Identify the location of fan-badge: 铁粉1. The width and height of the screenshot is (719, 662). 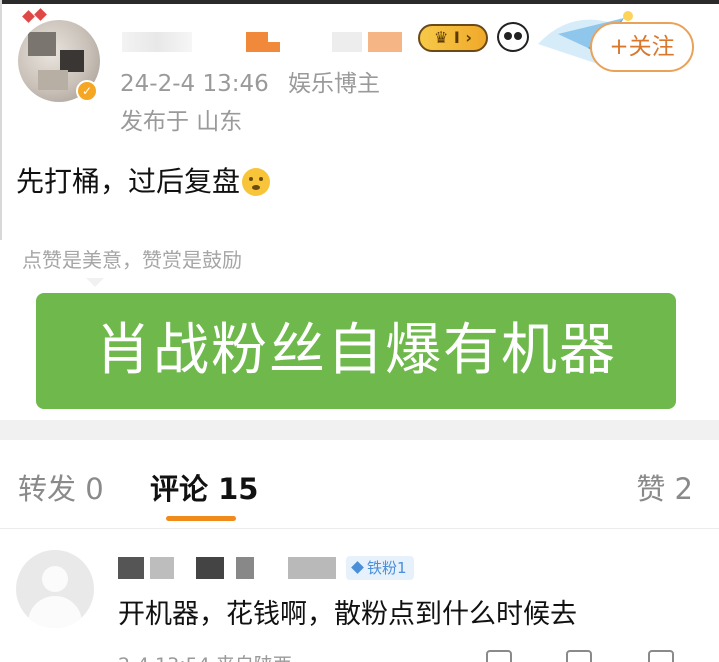
(380, 568).